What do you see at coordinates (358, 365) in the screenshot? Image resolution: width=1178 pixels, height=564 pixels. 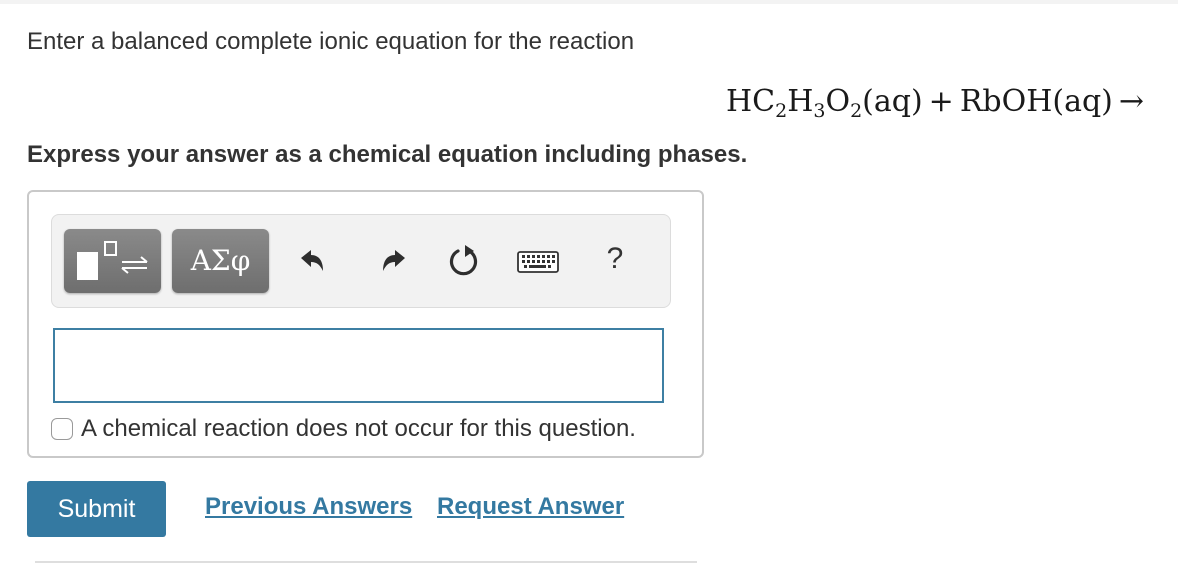 I see `answer-input` at bounding box center [358, 365].